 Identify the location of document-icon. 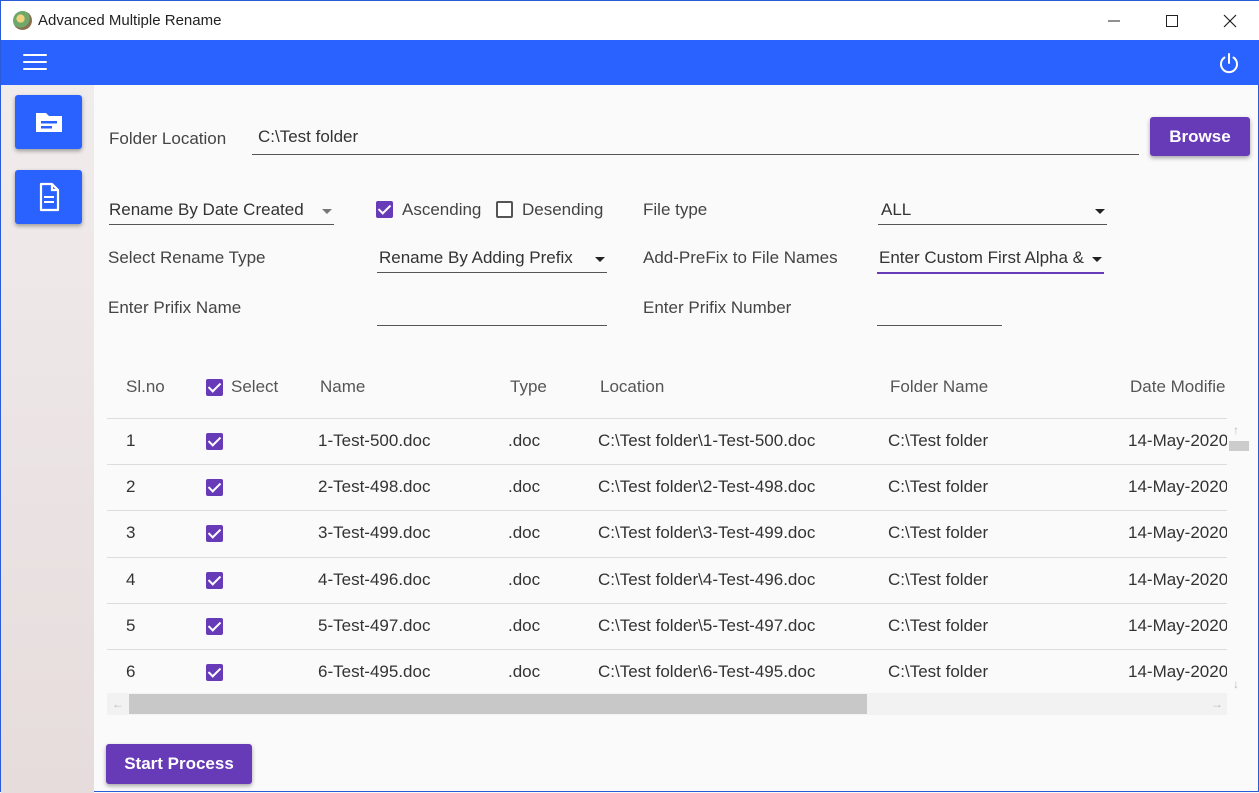
(49, 197).